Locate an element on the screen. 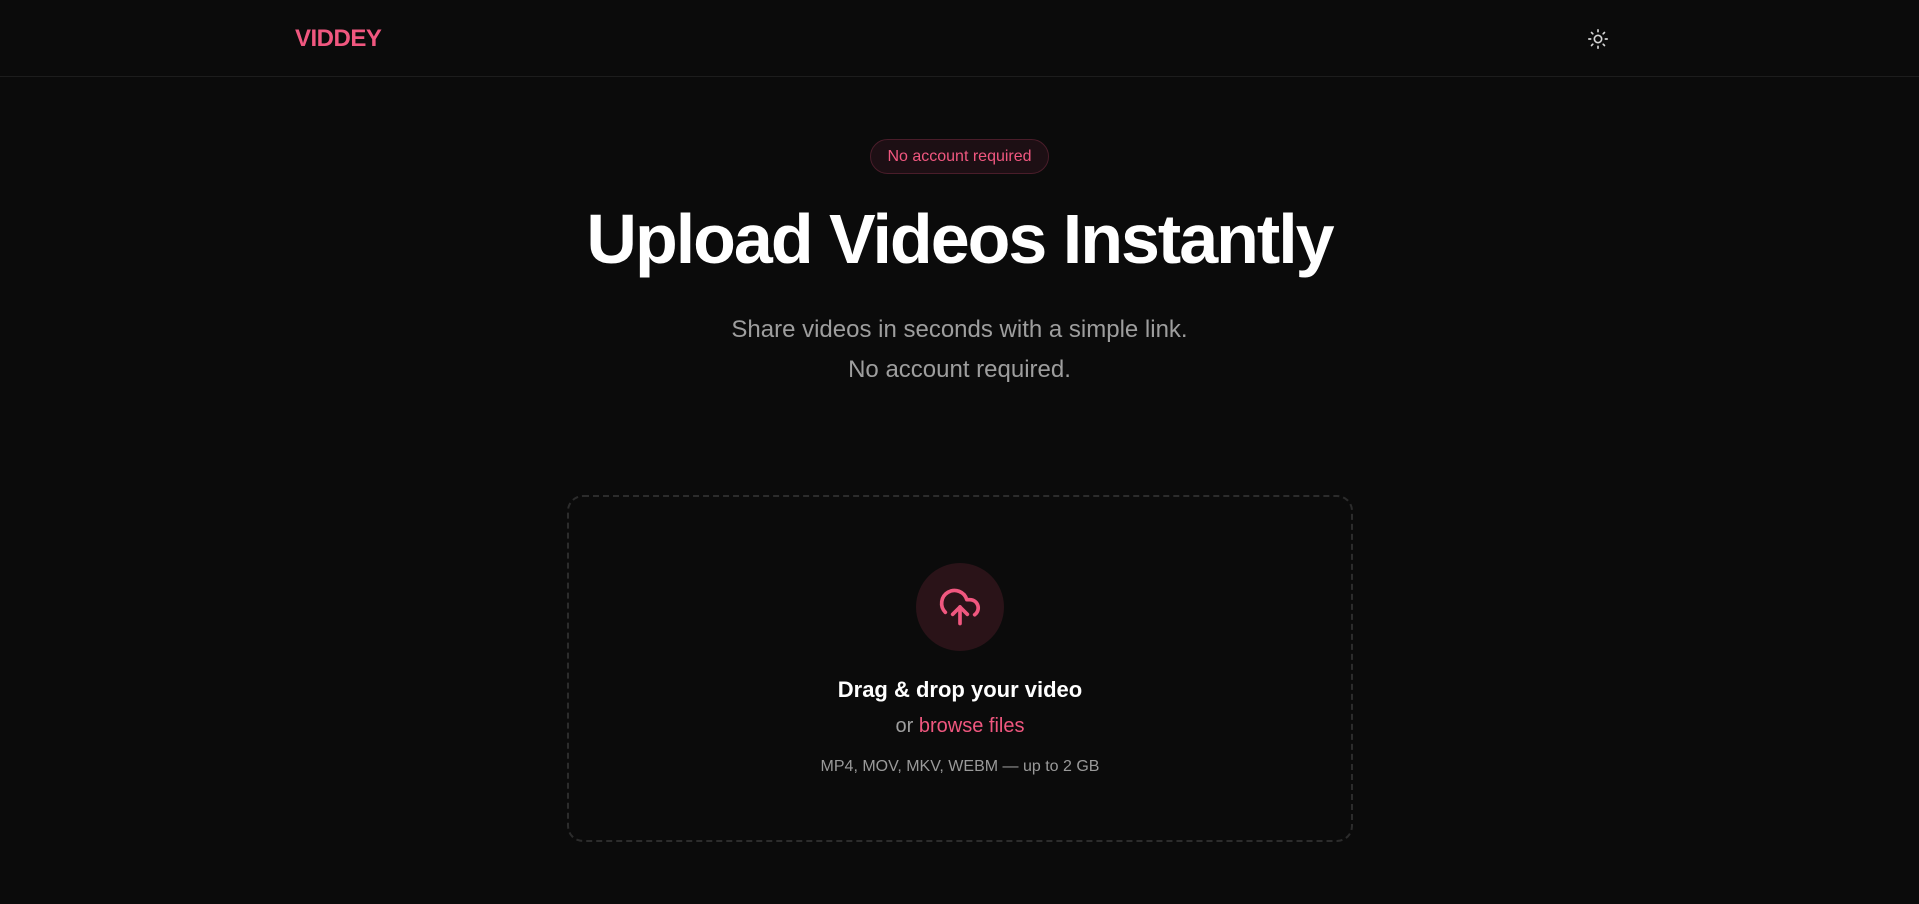  hero-subtitle-line-2: No account required. is located at coordinates (959, 369).